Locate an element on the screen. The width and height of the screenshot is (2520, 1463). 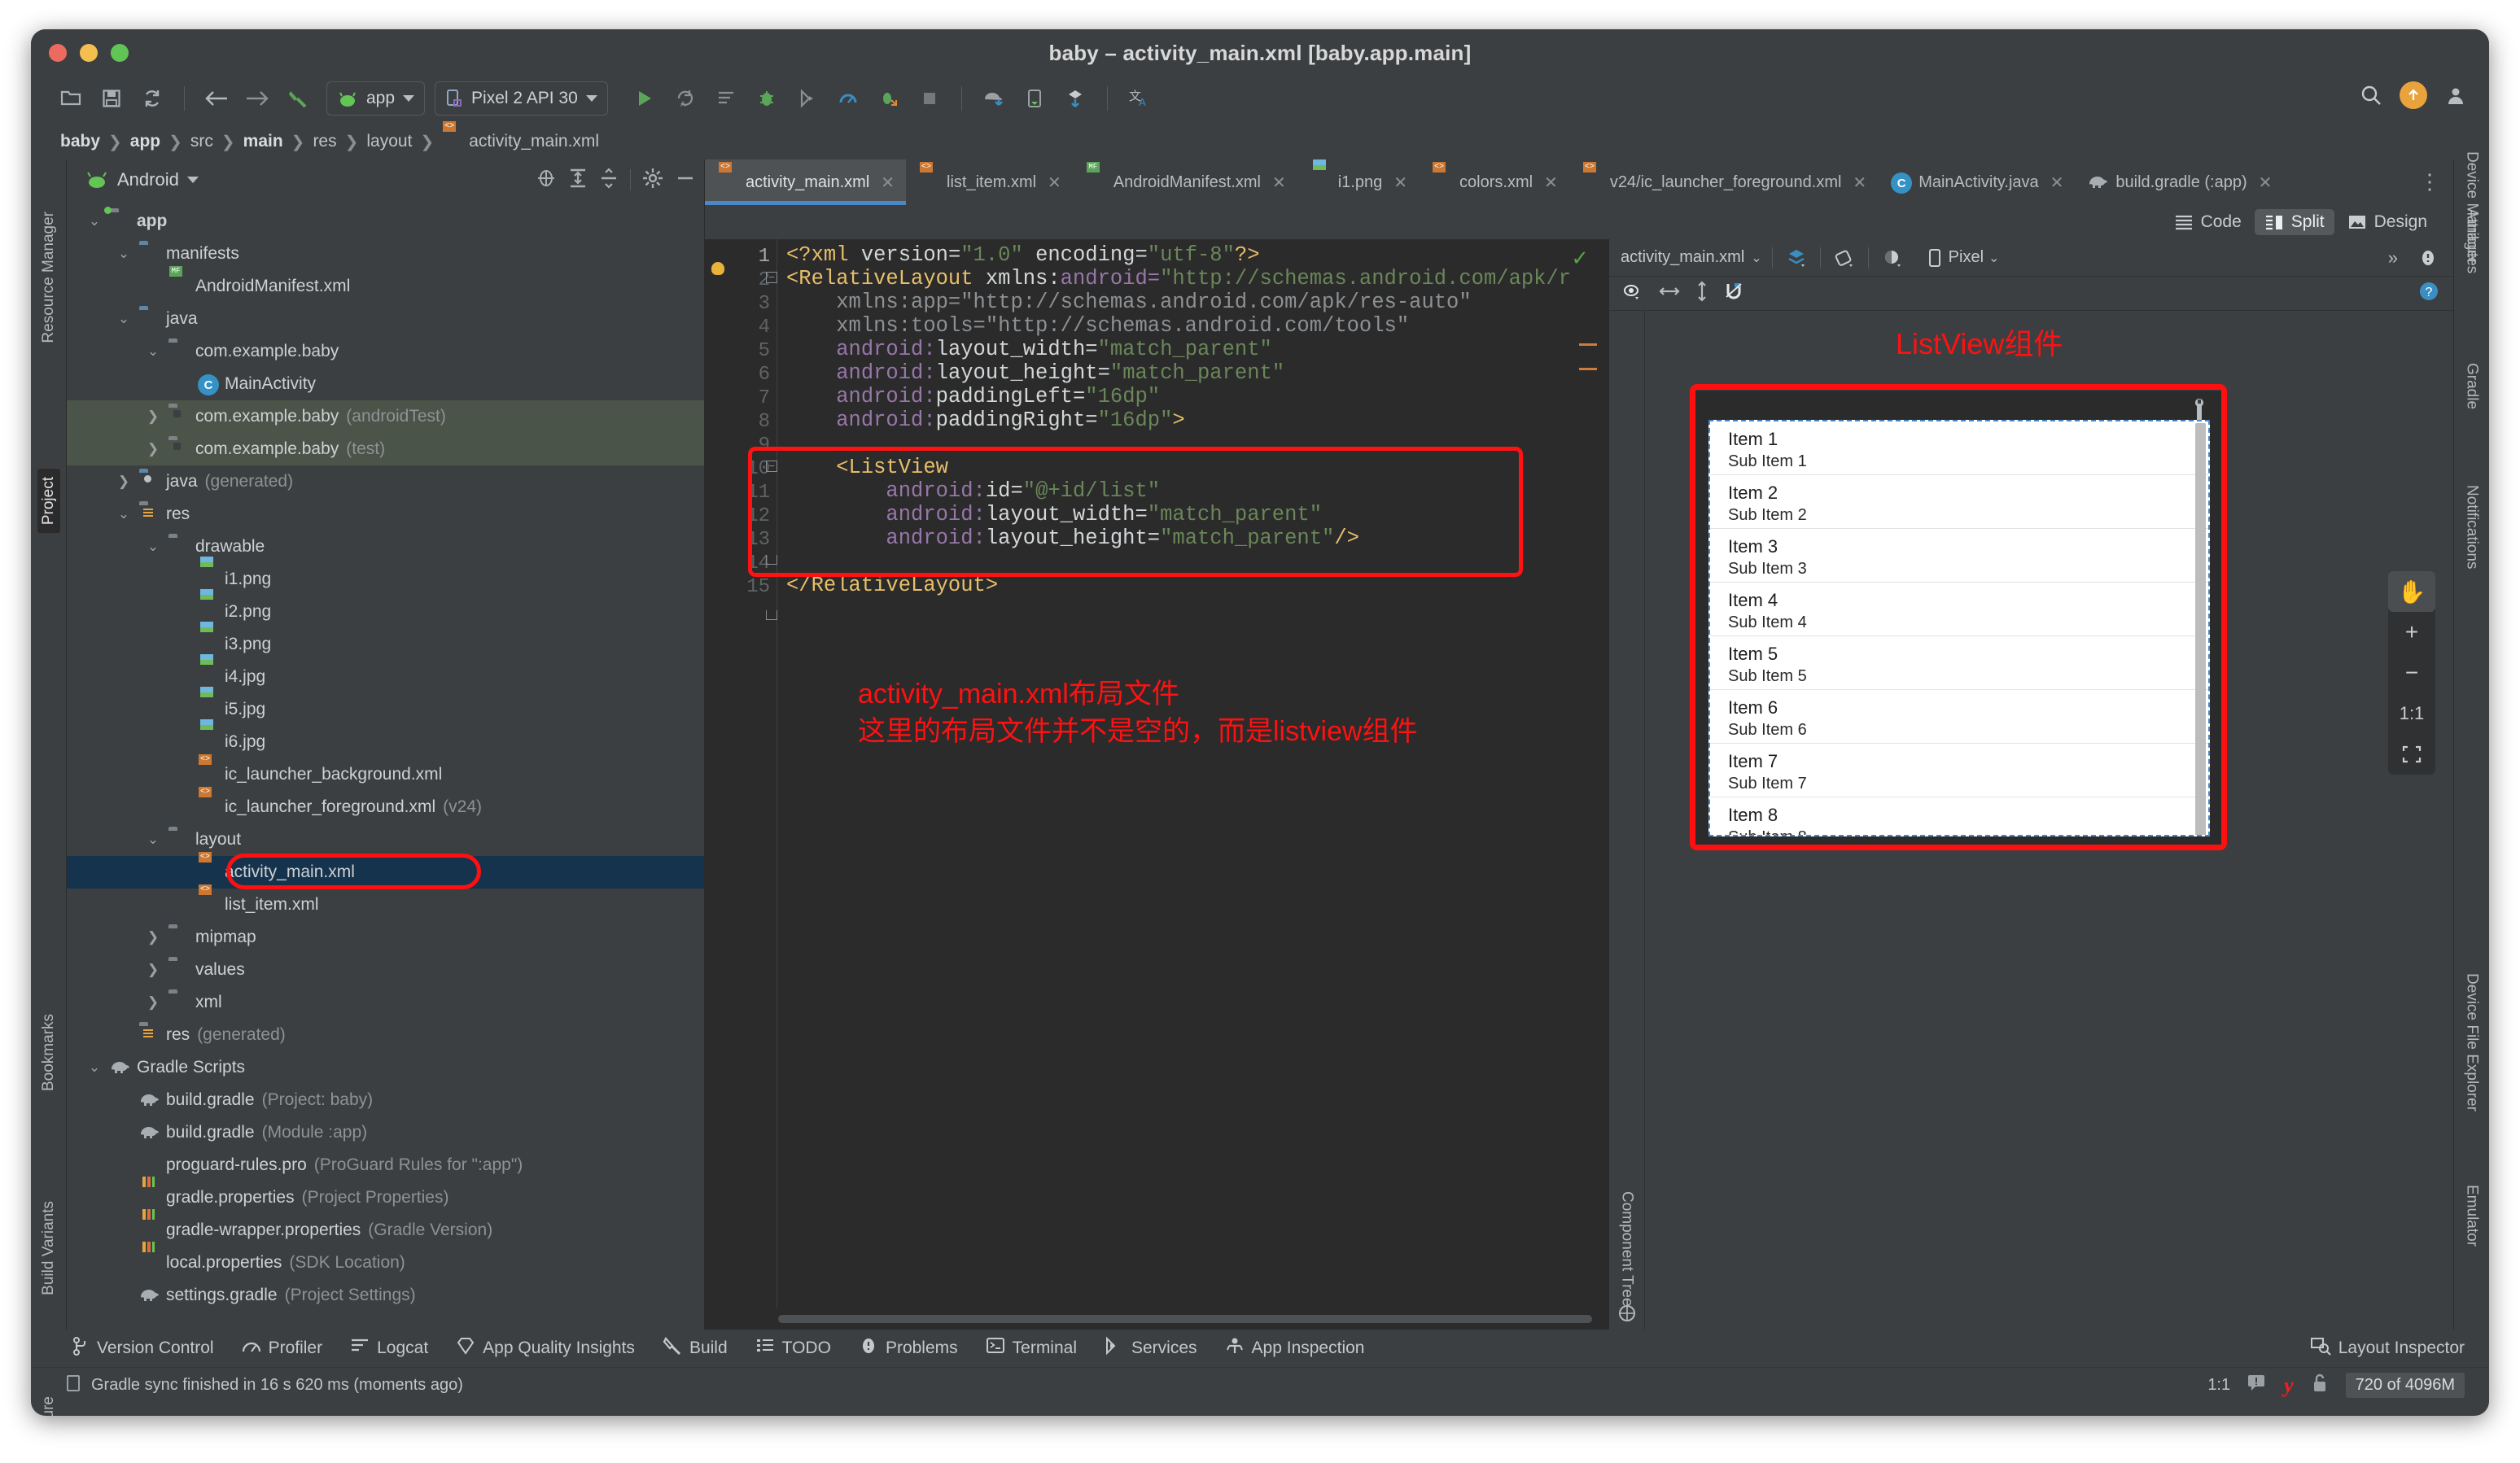
save-icon is located at coordinates (112, 98).